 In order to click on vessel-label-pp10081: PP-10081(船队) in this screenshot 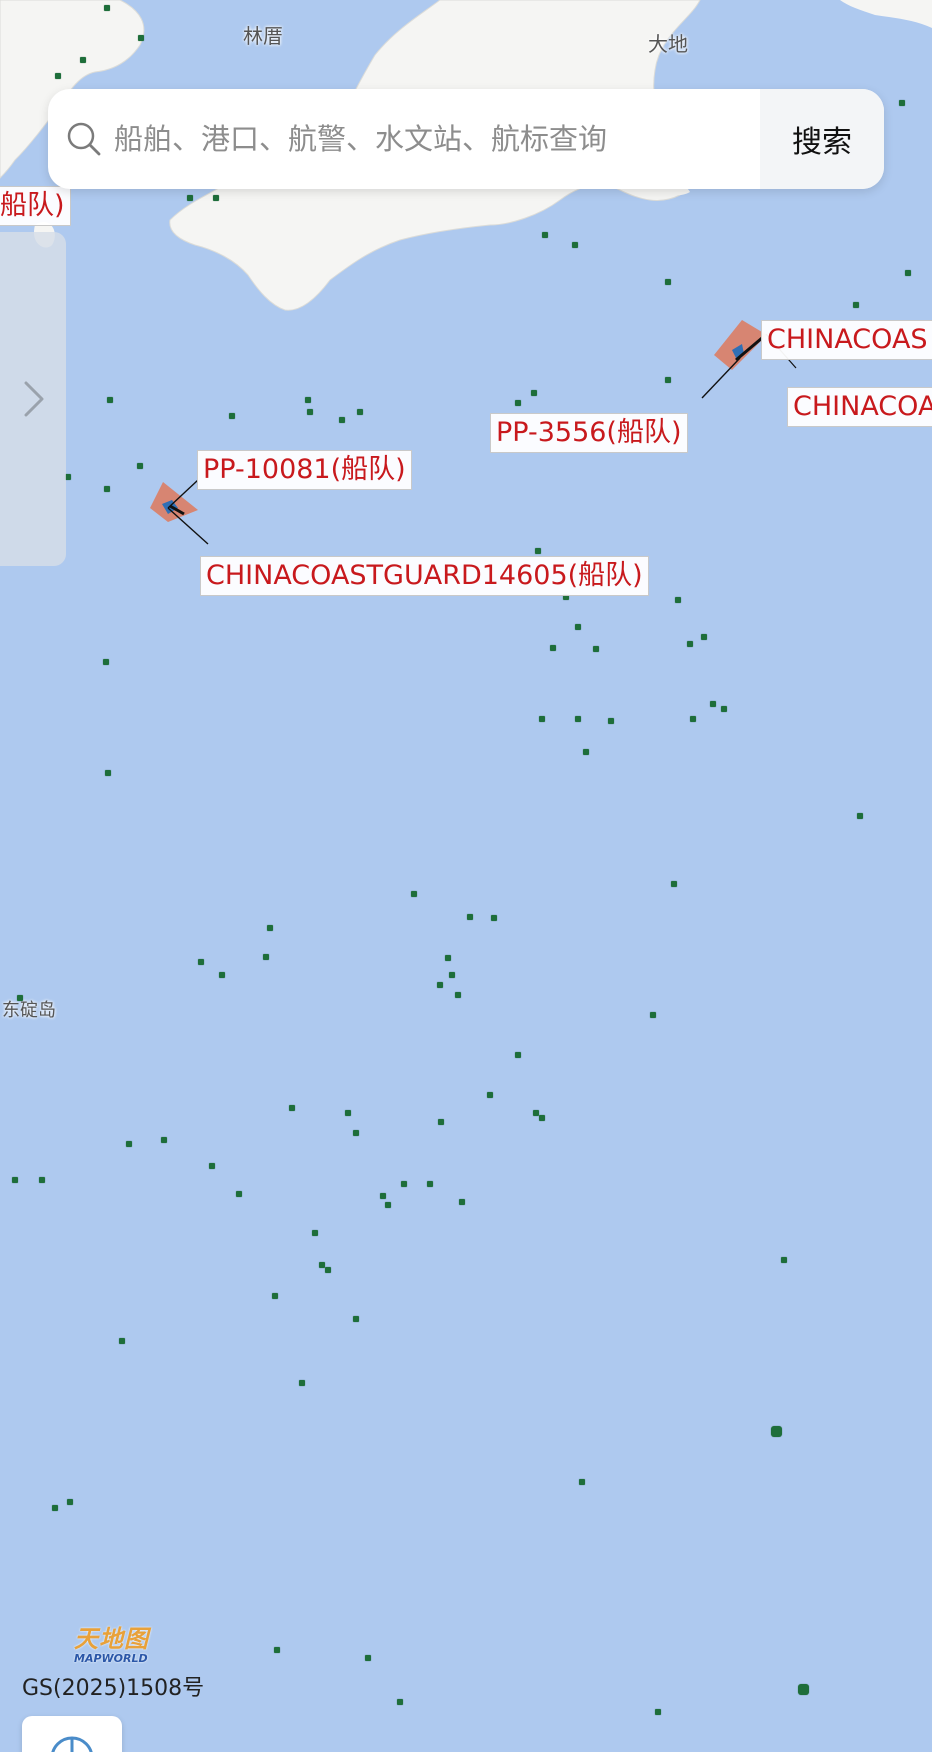, I will do `click(304, 470)`.